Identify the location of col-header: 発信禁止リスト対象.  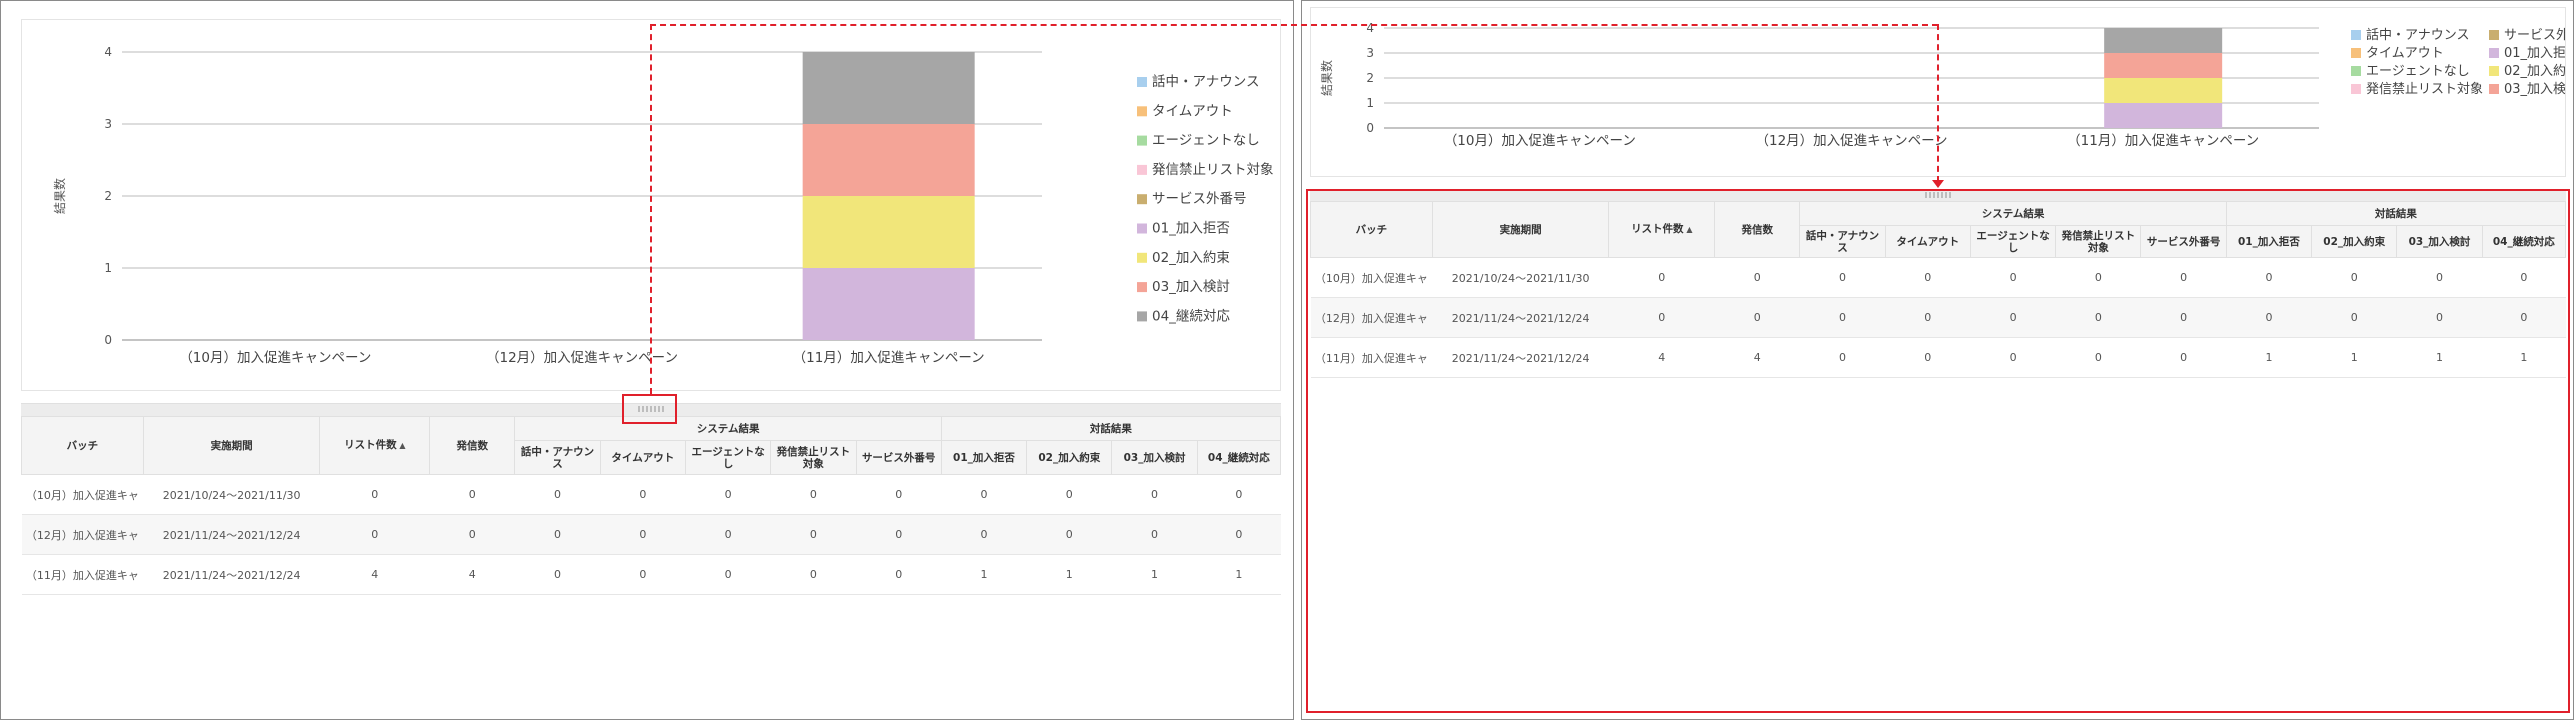
(813, 457).